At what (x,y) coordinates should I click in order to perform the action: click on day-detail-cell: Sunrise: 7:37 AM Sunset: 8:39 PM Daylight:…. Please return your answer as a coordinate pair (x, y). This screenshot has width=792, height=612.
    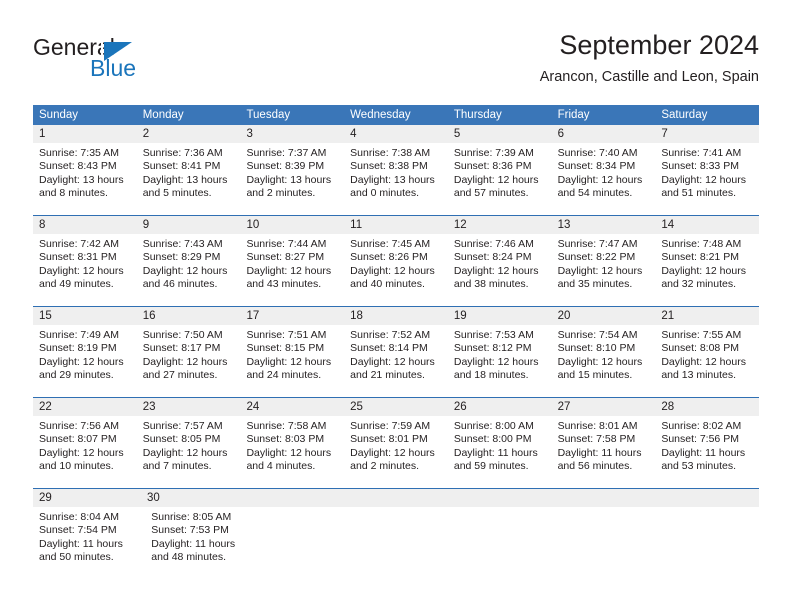
    Looking at the image, I should click on (292, 179).